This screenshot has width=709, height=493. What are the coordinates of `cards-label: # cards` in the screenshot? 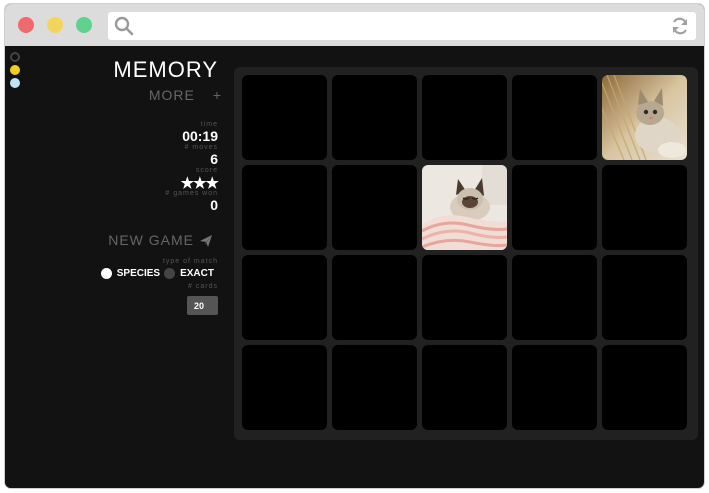 It's located at (203, 286).